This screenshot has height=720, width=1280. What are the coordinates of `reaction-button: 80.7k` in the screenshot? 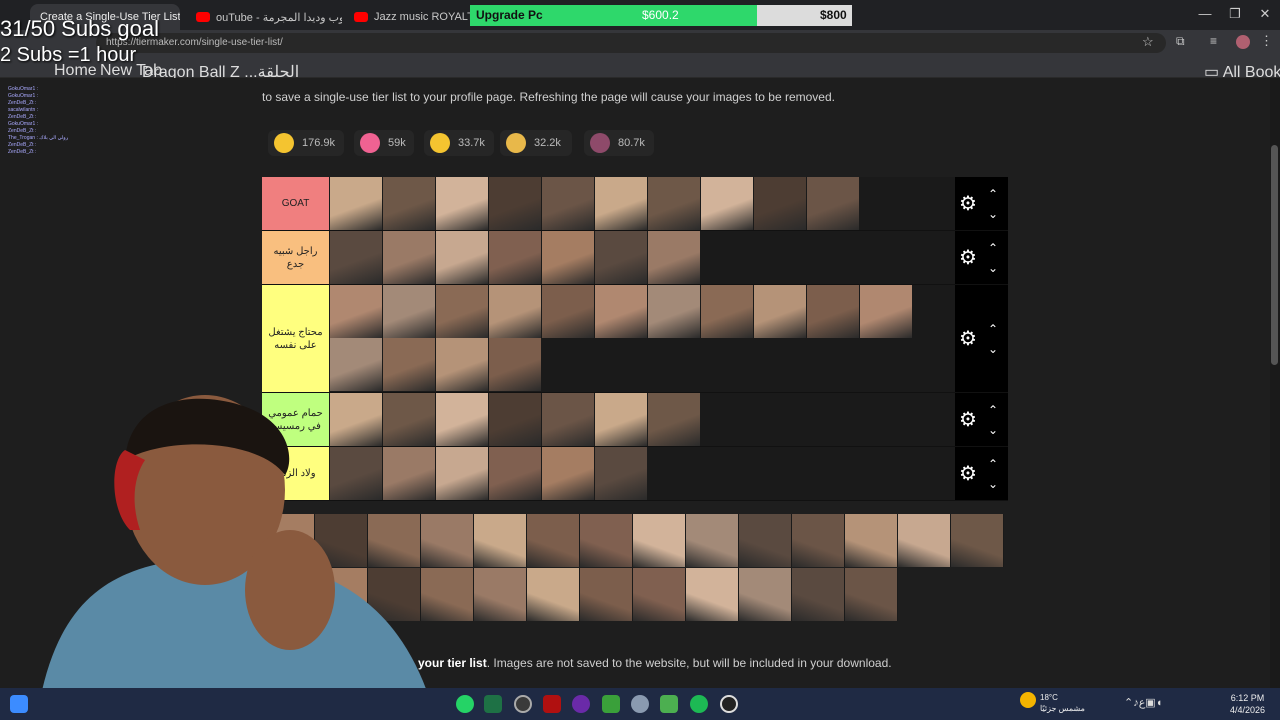 It's located at (619, 143).